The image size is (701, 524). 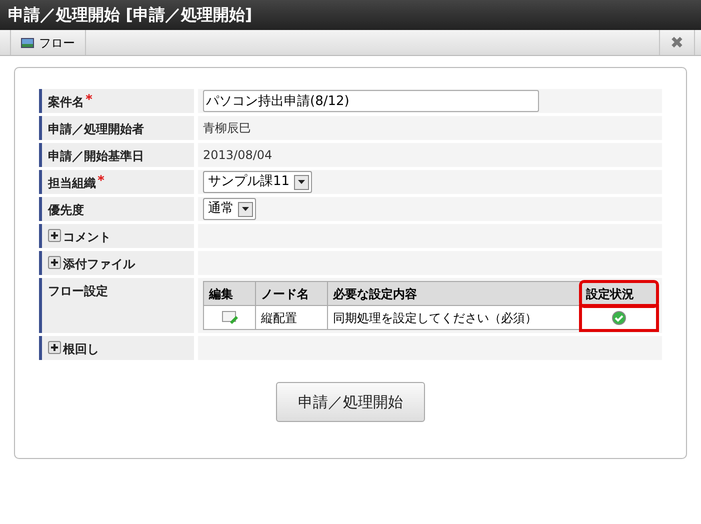 I want to click on field-label: 担当組織, so click(x=116, y=182).